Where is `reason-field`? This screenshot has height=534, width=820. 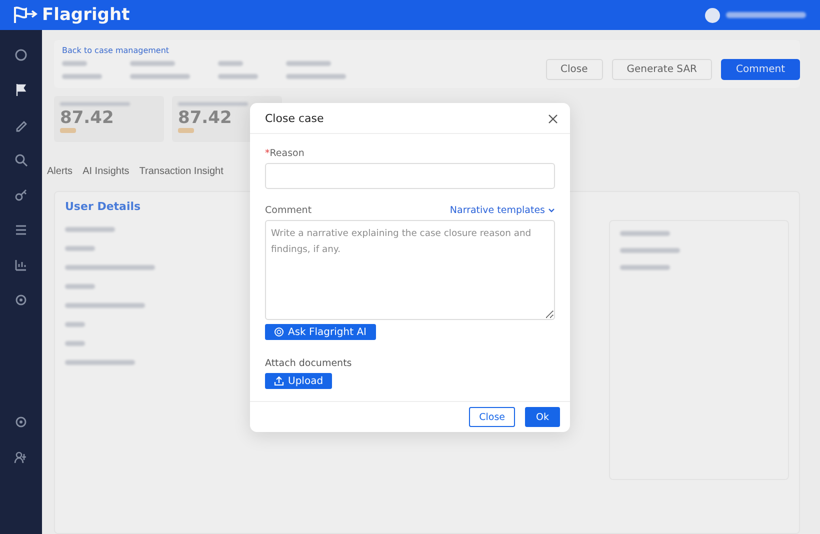
reason-field is located at coordinates (410, 176).